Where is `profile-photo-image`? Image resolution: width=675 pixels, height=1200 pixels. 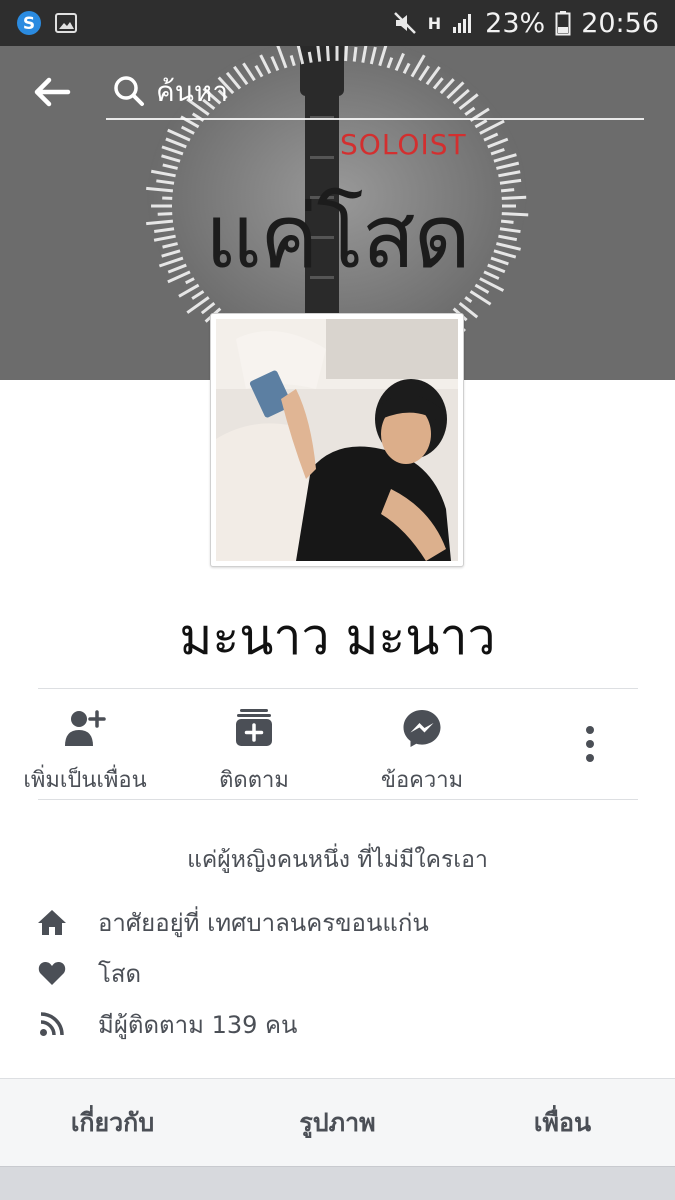 profile-photo-image is located at coordinates (337, 440).